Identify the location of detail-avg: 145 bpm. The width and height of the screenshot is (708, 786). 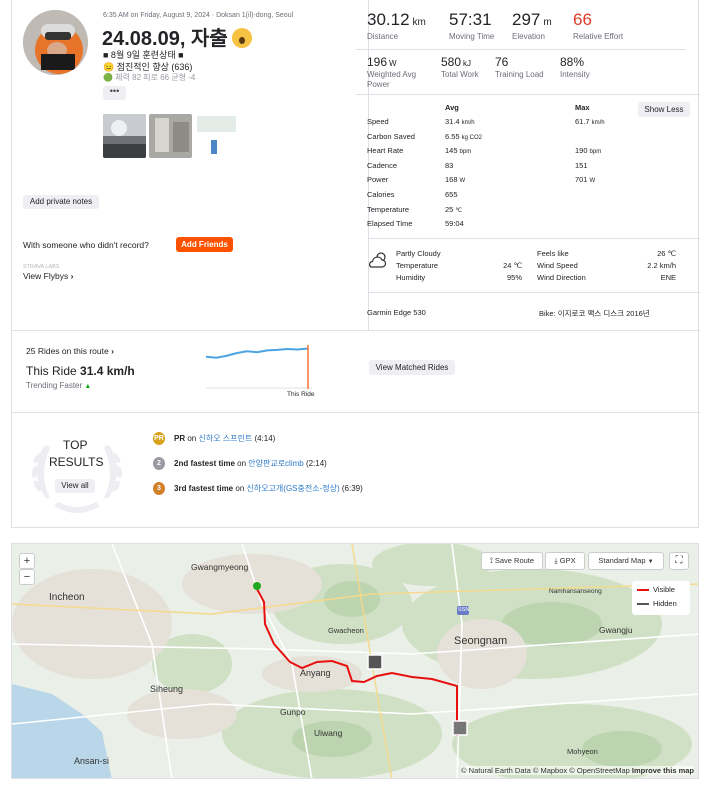
(458, 150).